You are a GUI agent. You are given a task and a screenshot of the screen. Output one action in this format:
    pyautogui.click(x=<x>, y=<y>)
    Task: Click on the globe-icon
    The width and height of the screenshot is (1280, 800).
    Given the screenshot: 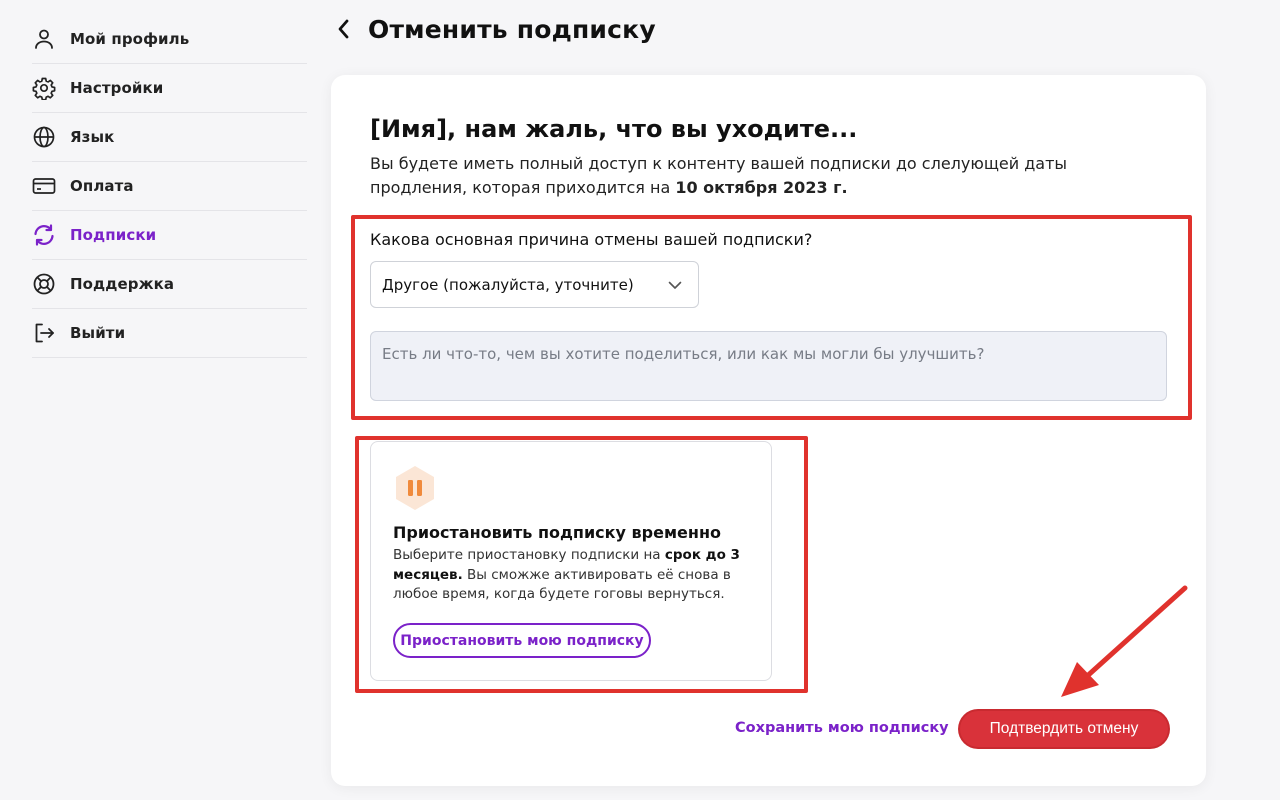 What is the action you would take?
    pyautogui.click(x=44, y=137)
    